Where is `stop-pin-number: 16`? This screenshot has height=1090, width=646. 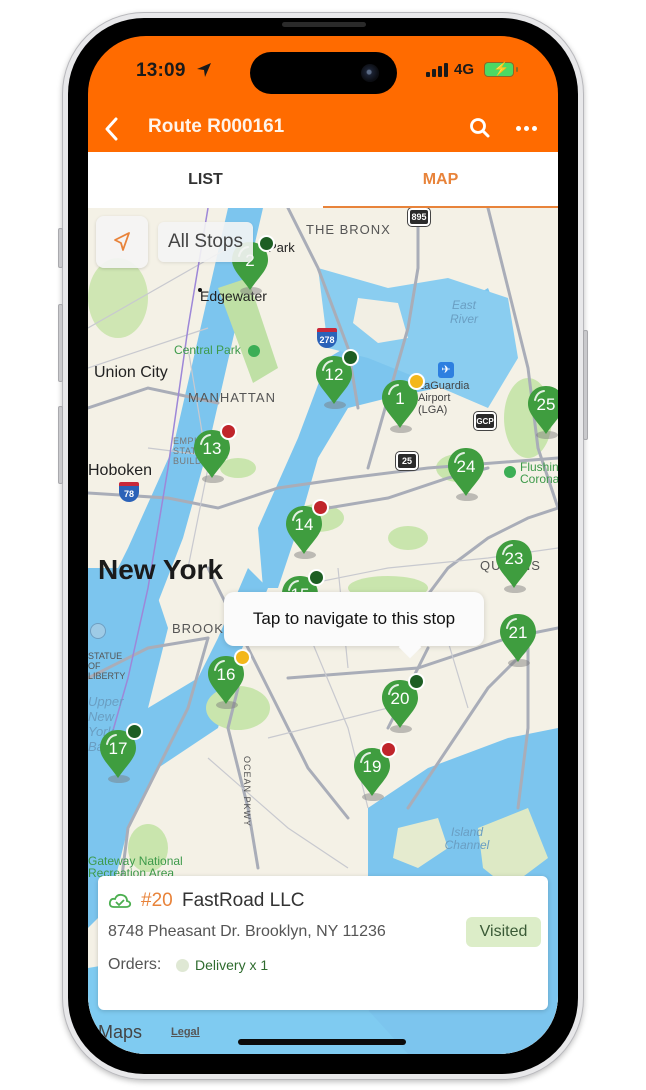
stop-pin-number: 16 is located at coordinates (226, 674).